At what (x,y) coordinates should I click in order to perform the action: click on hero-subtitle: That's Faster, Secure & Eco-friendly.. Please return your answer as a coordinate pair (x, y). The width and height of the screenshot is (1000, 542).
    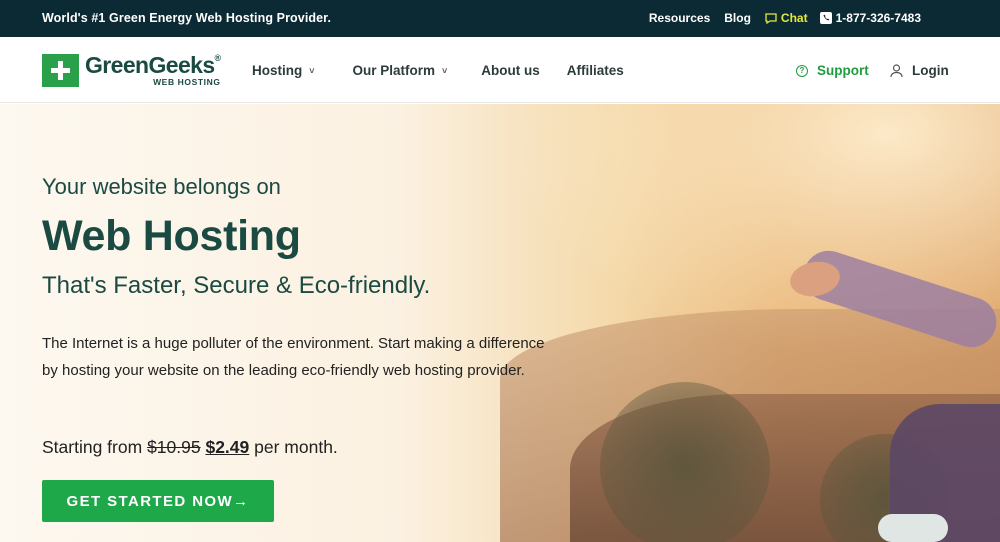
    Looking at the image, I should click on (236, 285).